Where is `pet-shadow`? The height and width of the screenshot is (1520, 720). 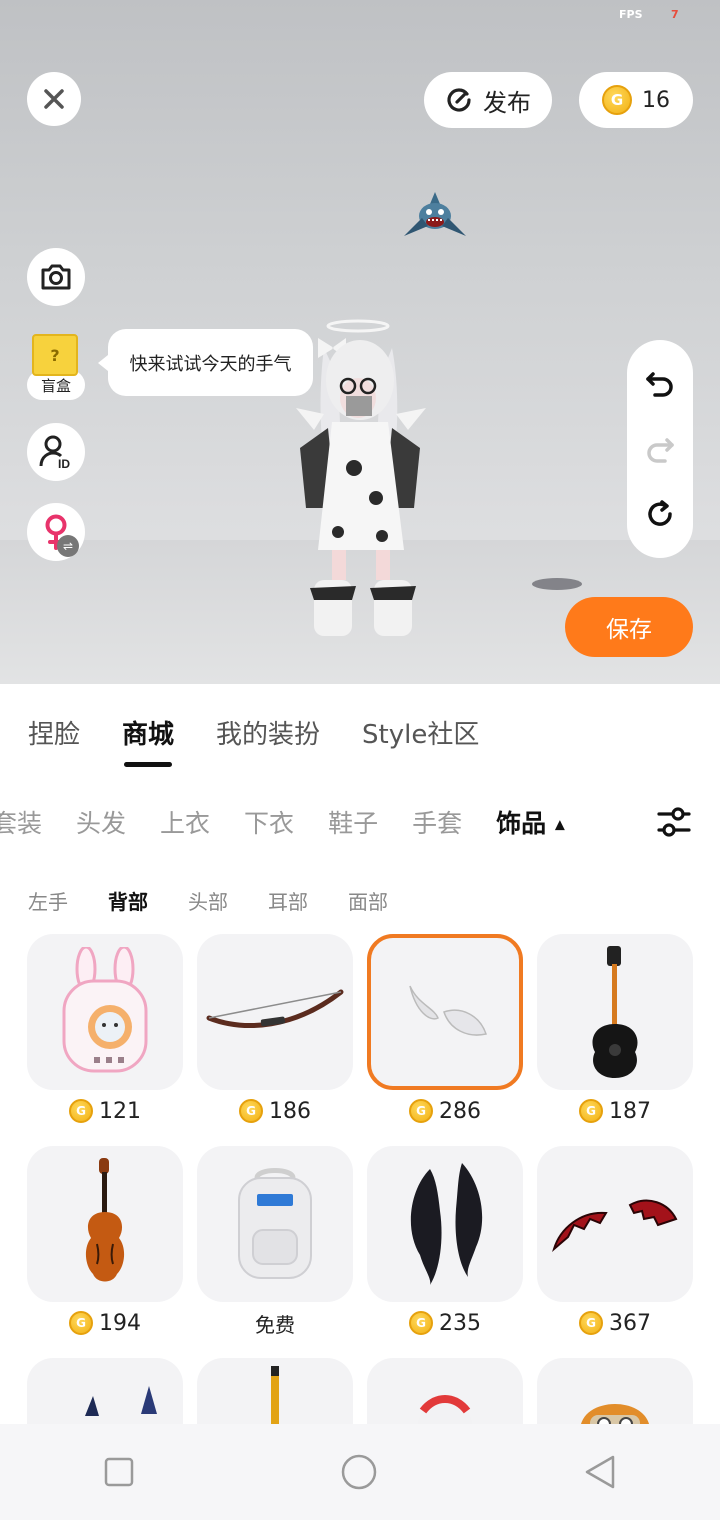
pet-shadow is located at coordinates (557, 584).